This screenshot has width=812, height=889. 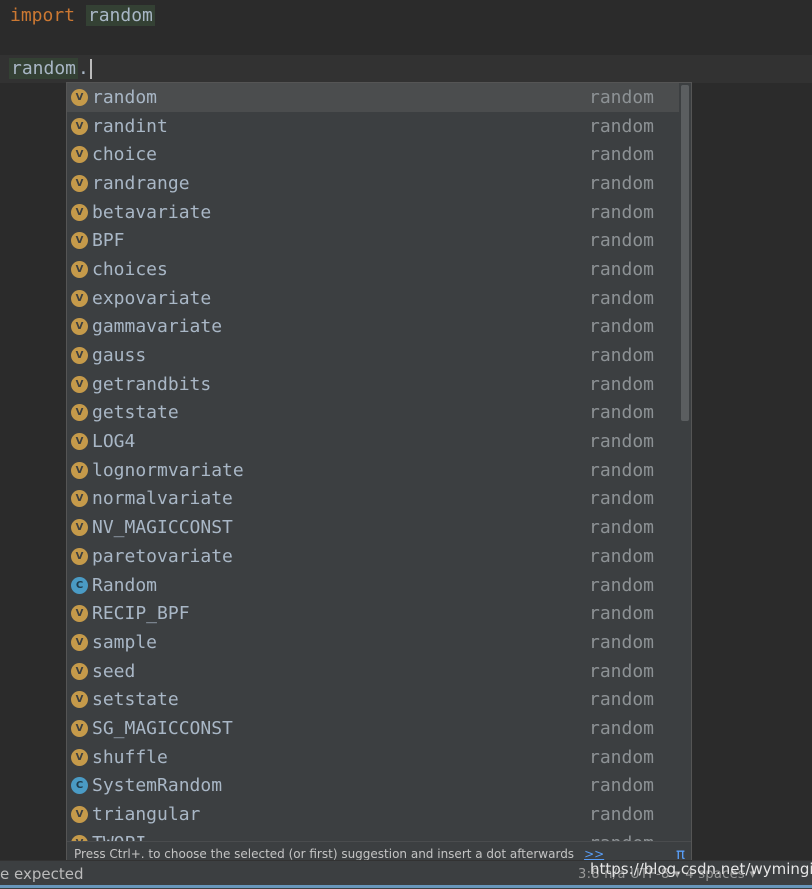 I want to click on status-message: e expected, so click(x=42, y=874).